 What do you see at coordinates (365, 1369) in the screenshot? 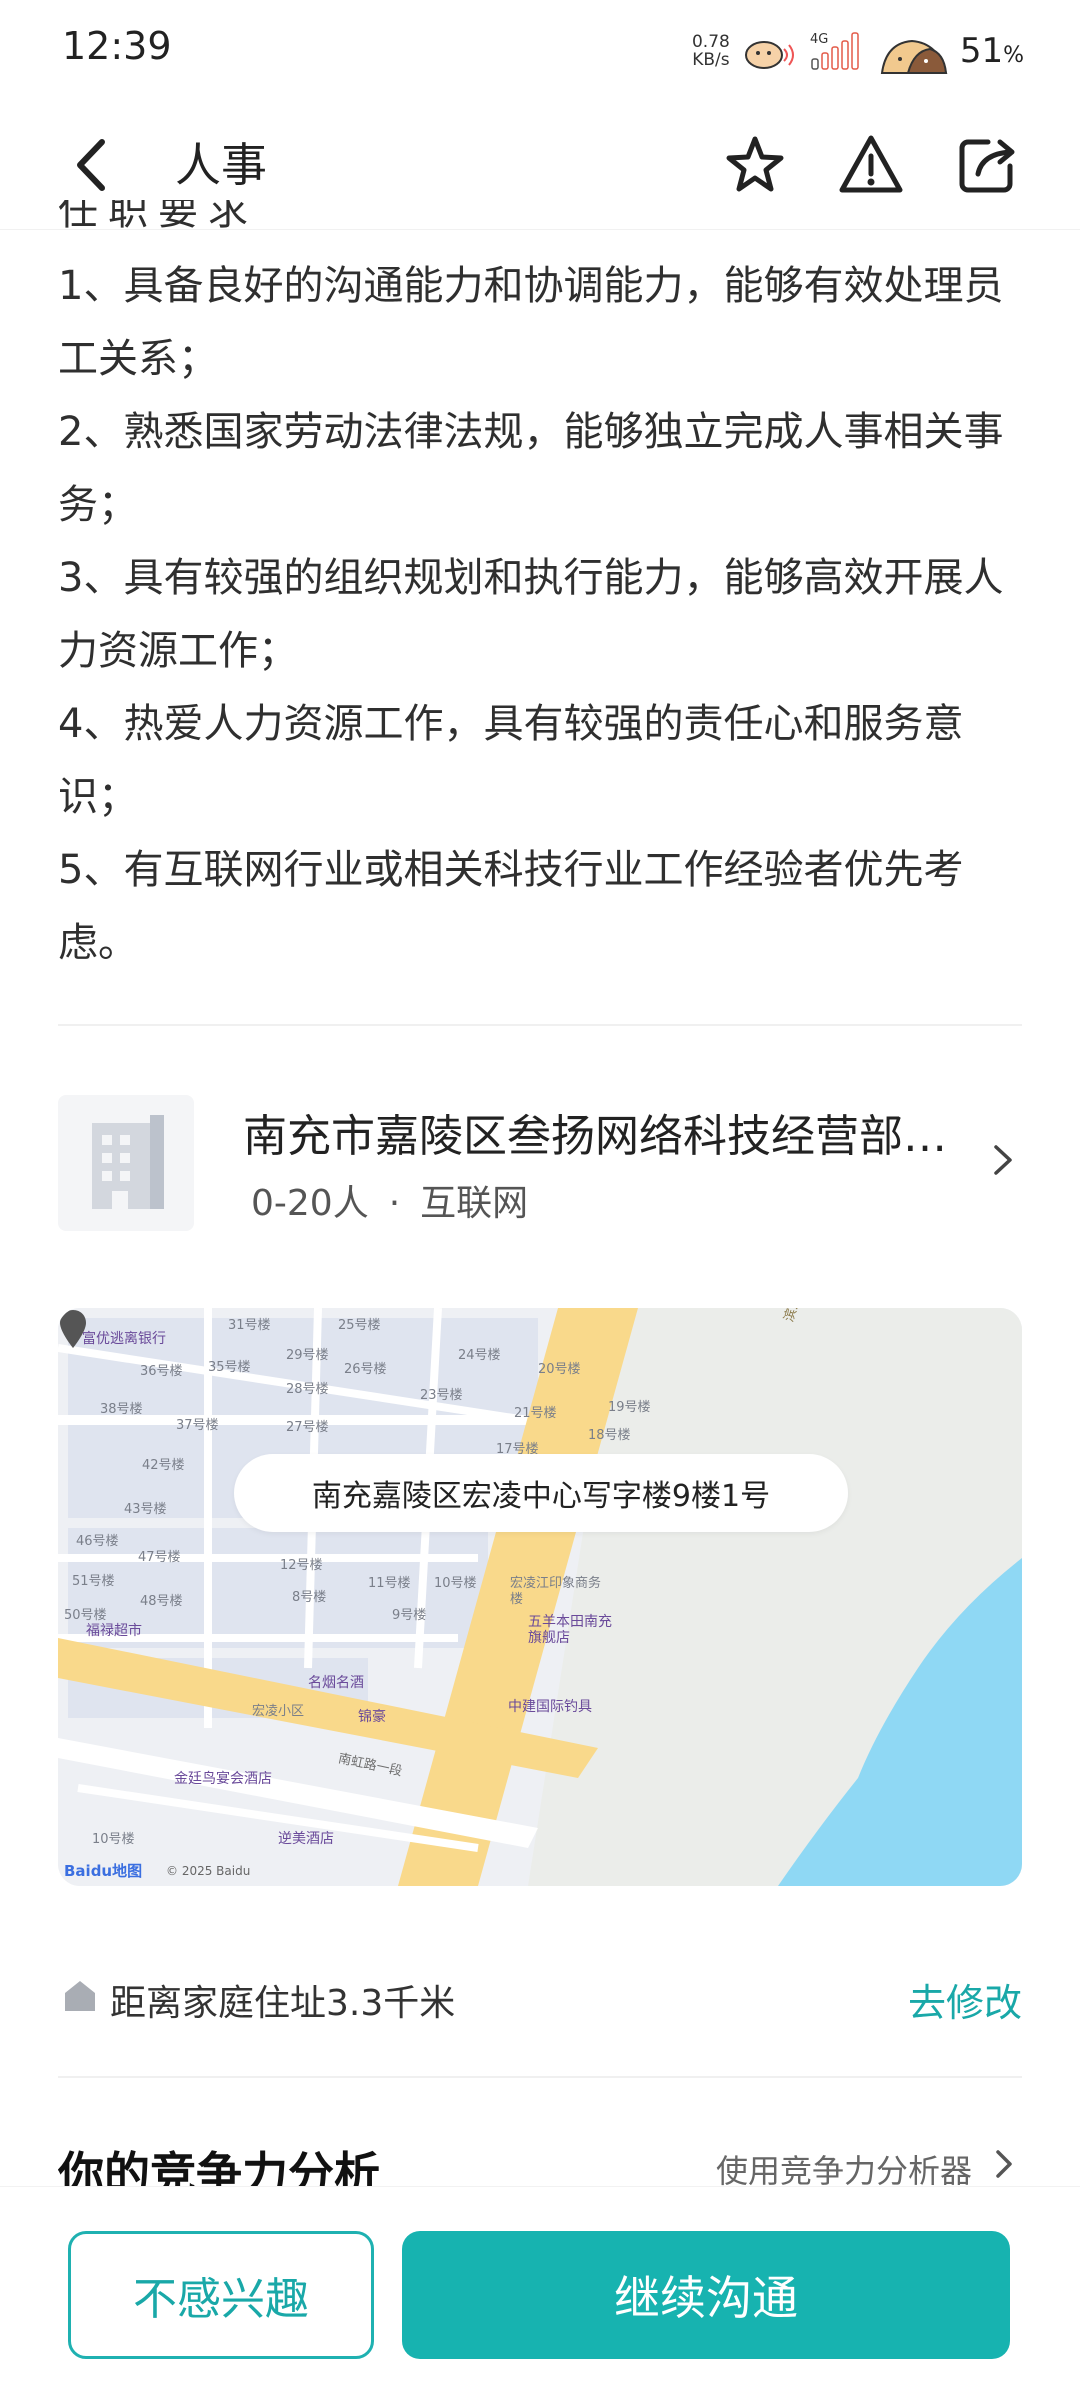
I see `map-label: 26号楼` at bounding box center [365, 1369].